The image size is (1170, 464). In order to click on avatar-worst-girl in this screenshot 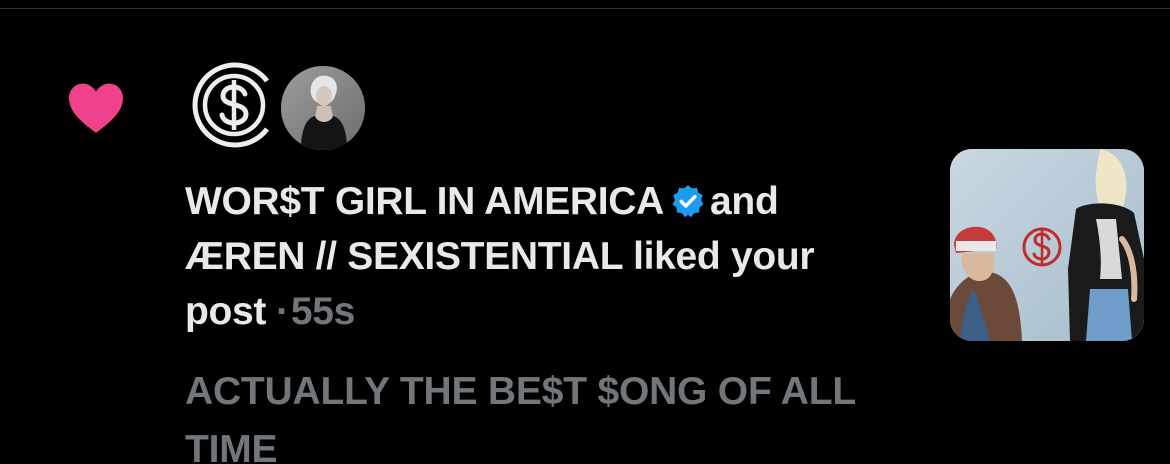, I will do `click(234, 105)`.